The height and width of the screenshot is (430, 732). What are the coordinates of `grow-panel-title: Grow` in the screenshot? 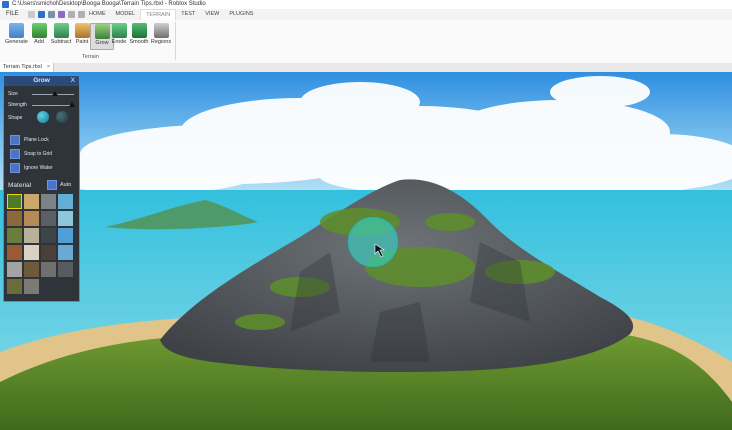 It's located at (41, 80).